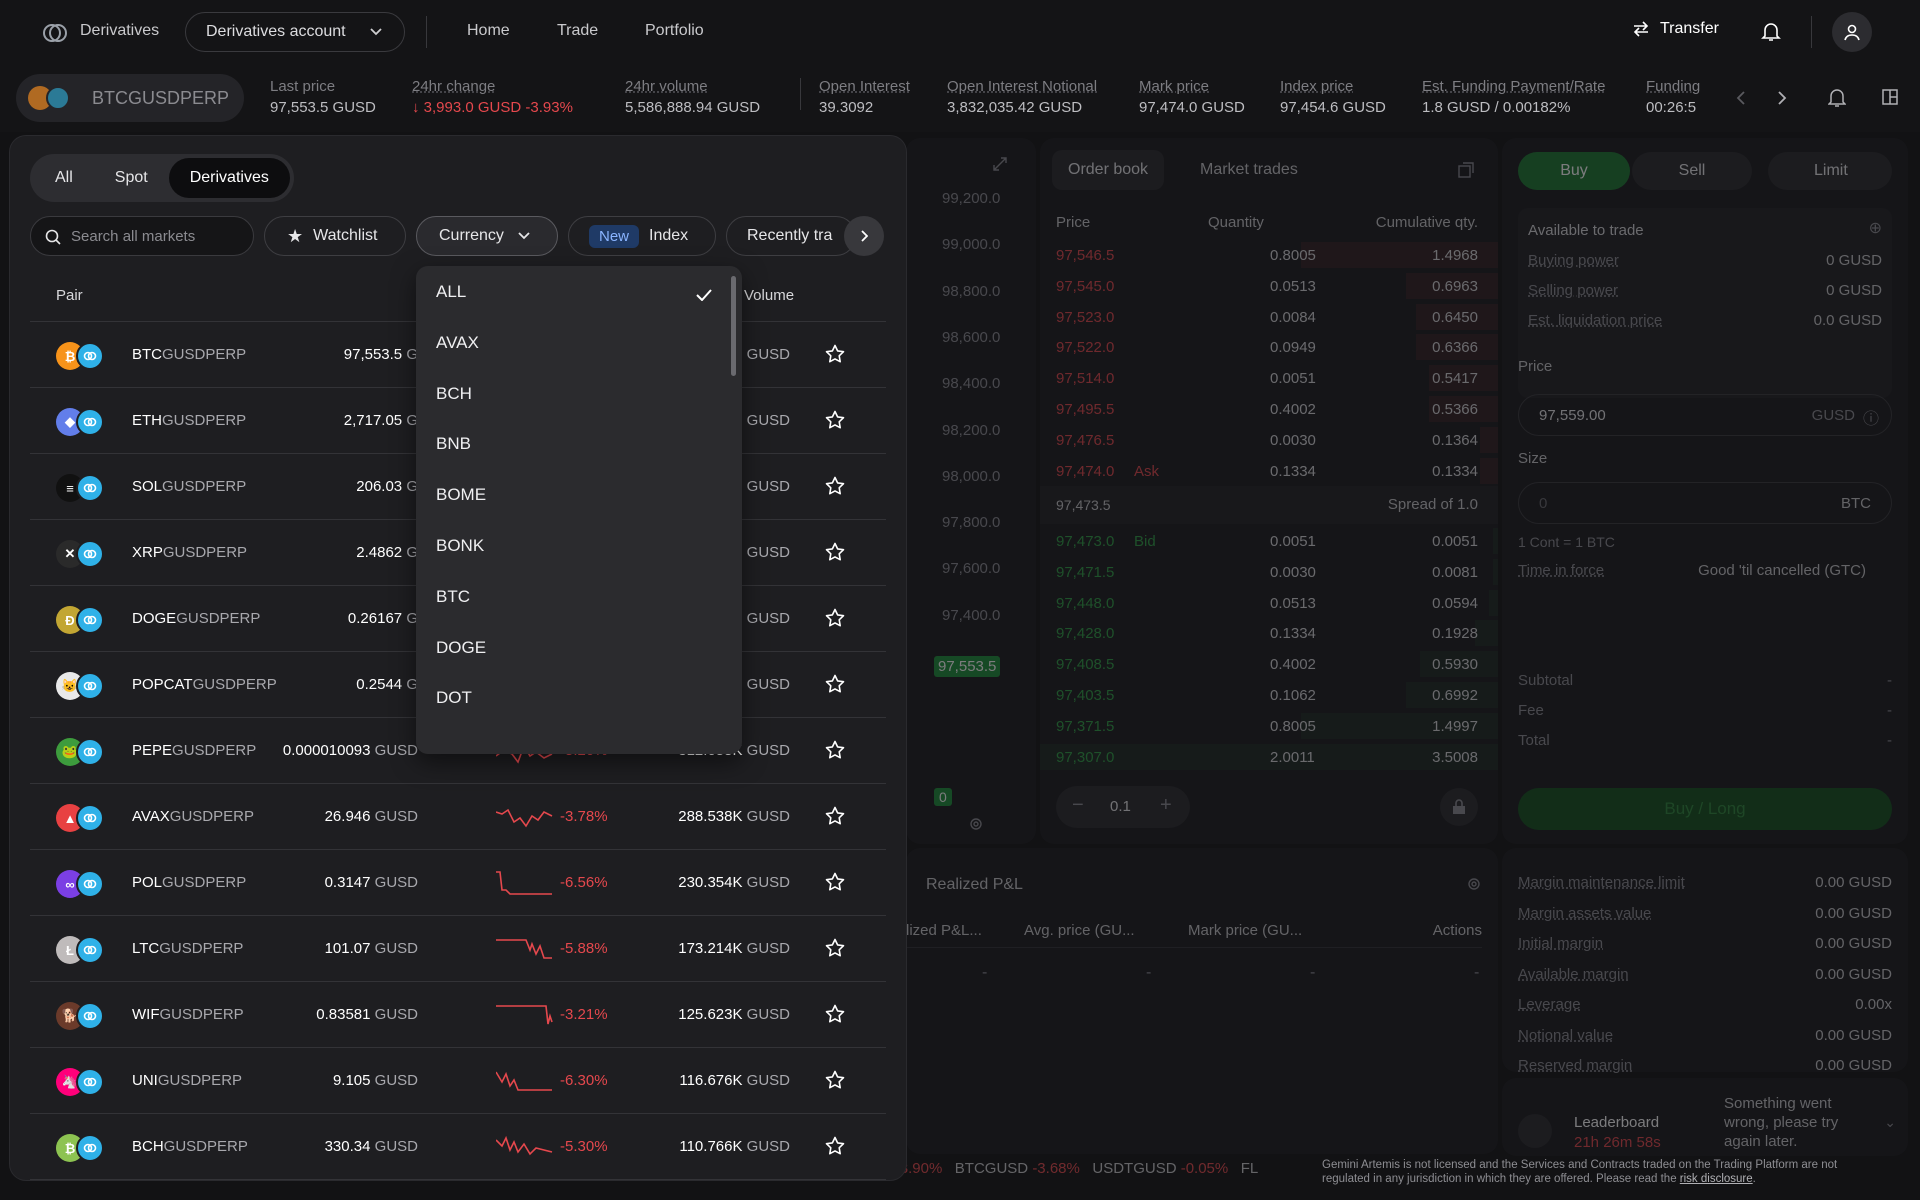 The height and width of the screenshot is (1200, 1920). Describe the element at coordinates (1573, 290) in the screenshot. I see `available-label: Selling power` at that location.